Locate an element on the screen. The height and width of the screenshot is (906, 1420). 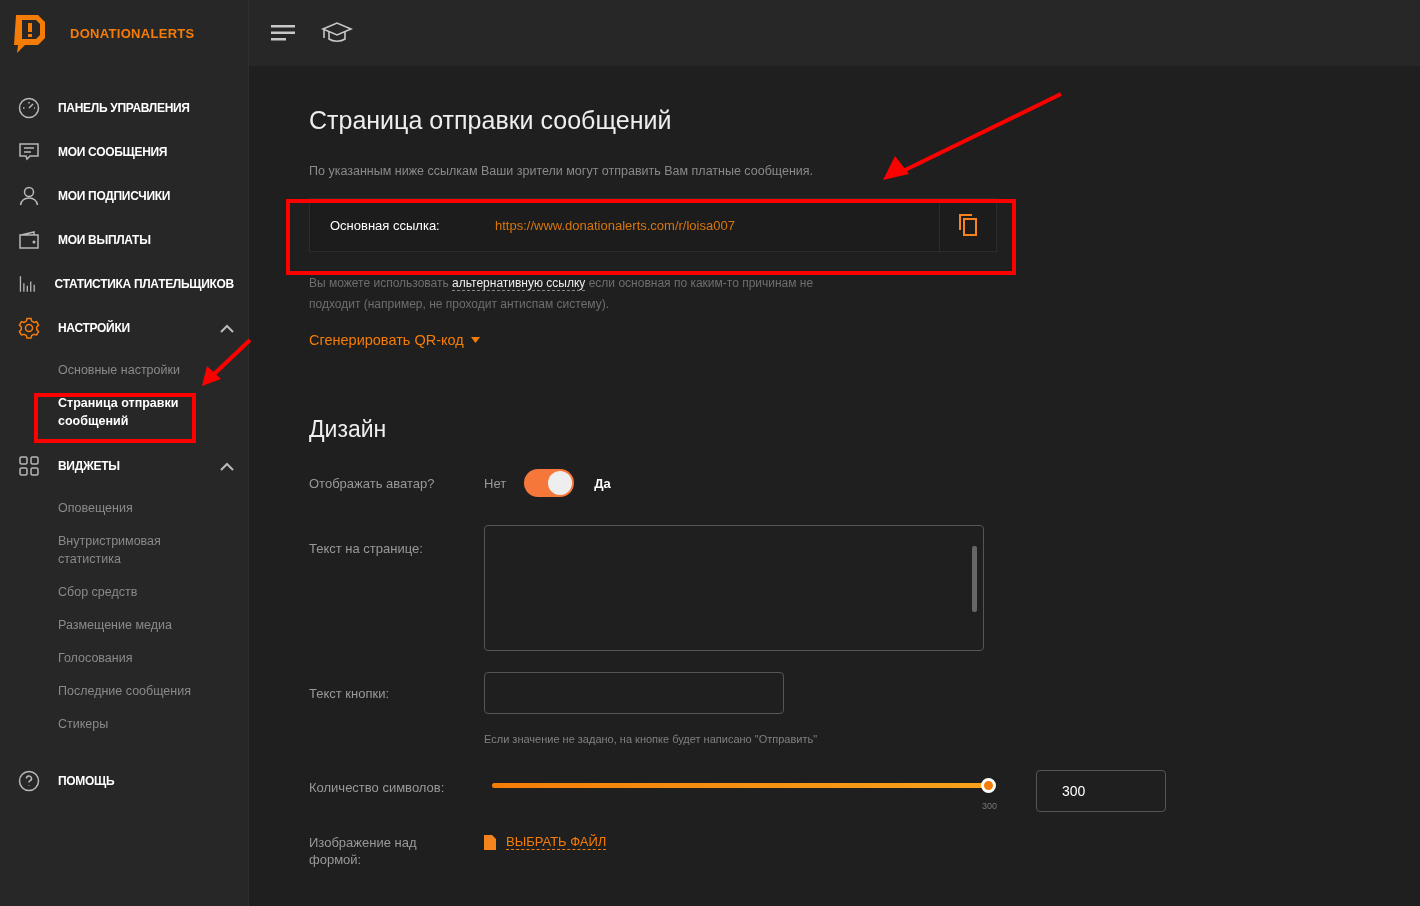
sidebar-item: ПОМОЩЬ is located at coordinates (124, 781).